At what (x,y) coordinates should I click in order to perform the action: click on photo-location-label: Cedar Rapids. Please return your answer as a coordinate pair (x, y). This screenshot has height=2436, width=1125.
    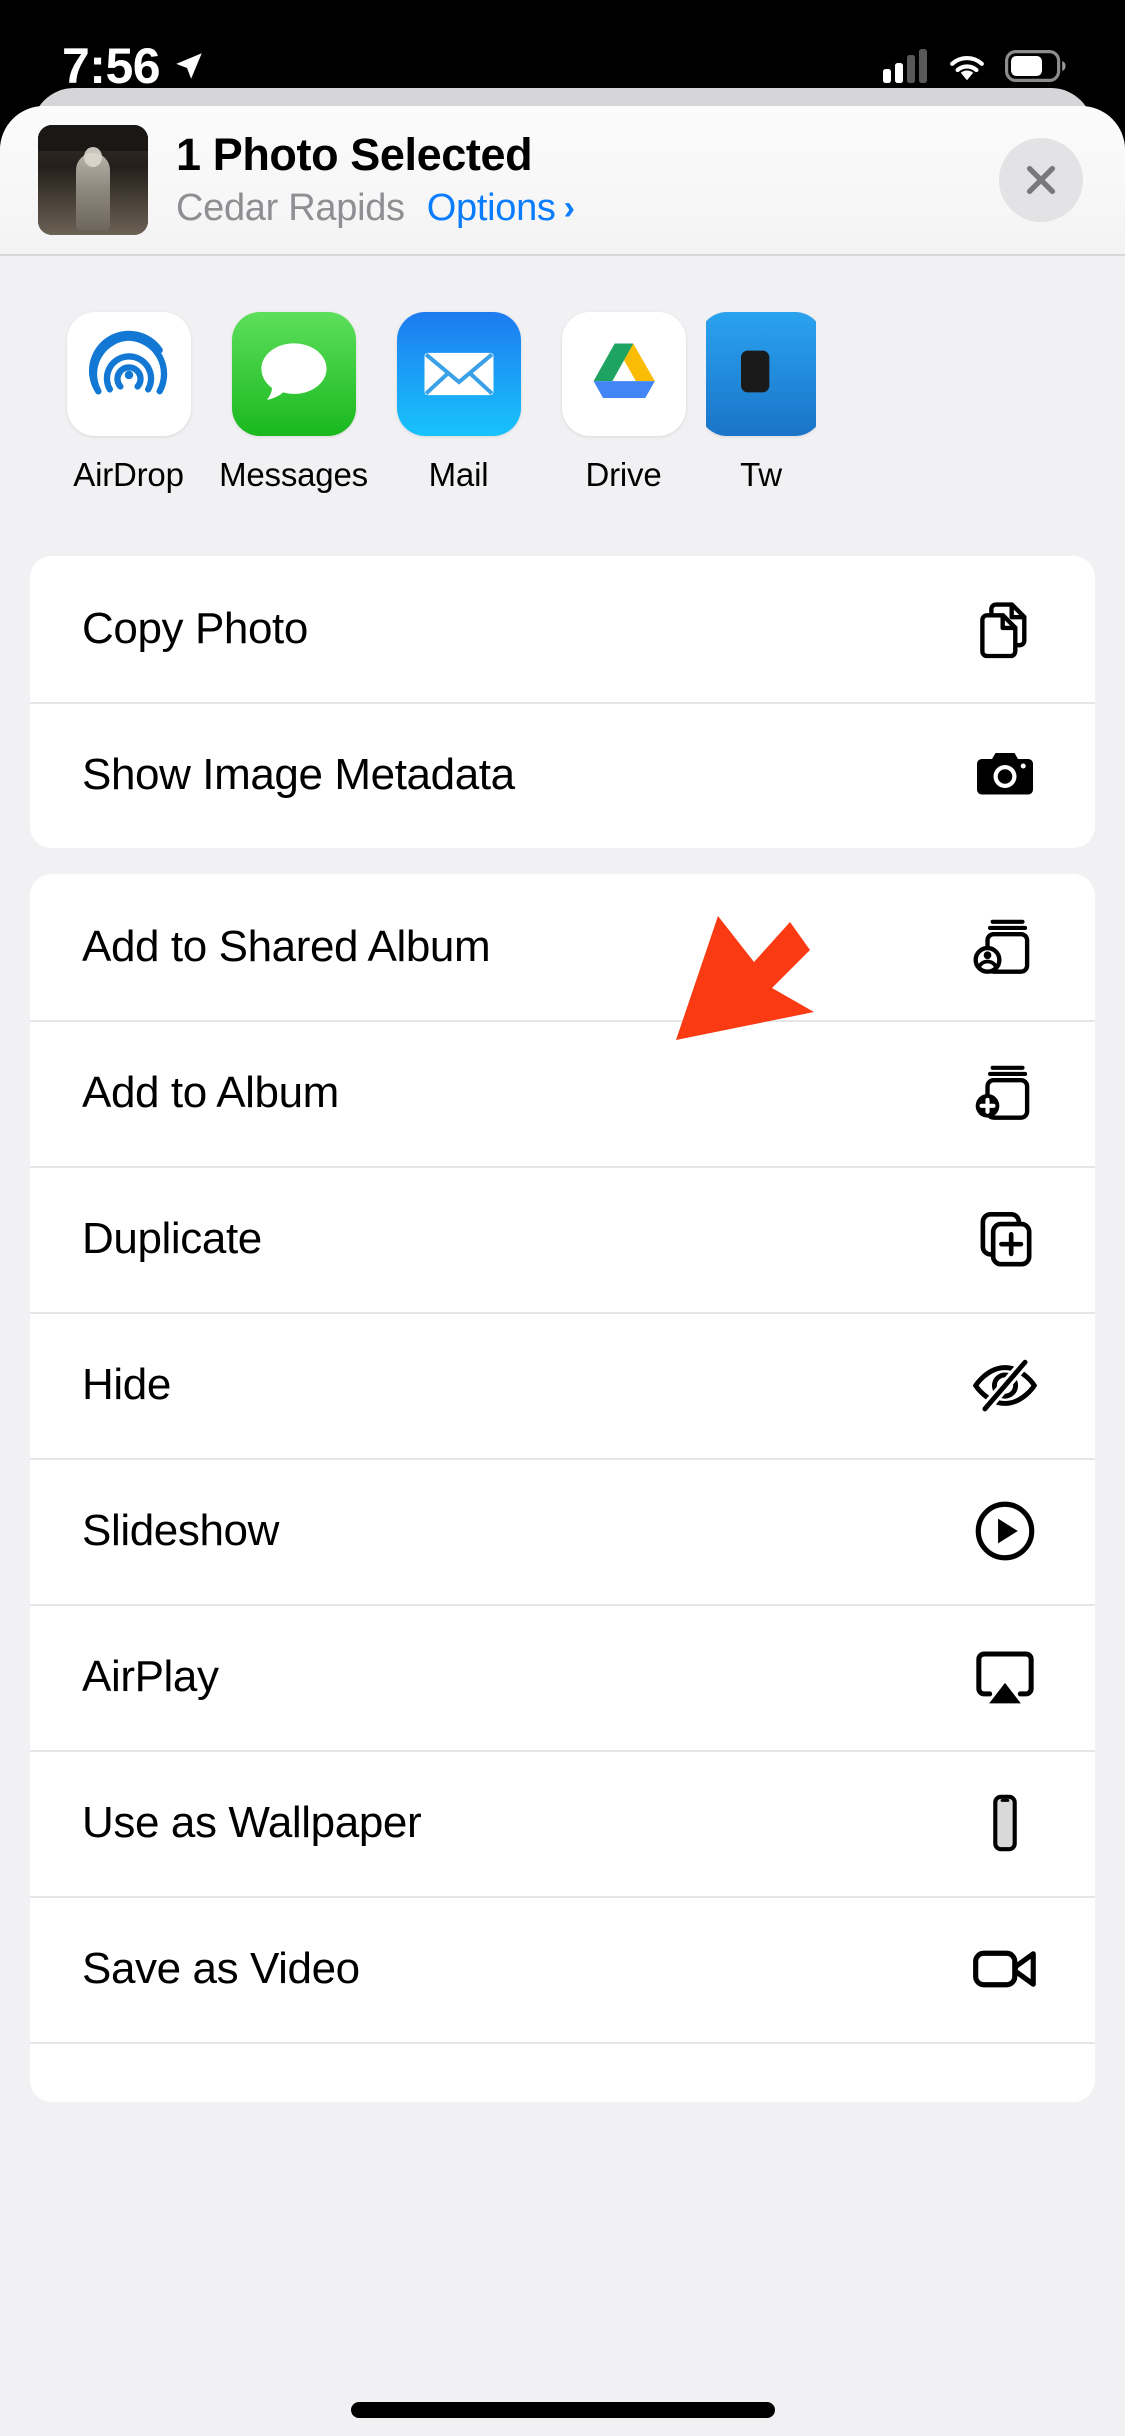
    Looking at the image, I should click on (290, 207).